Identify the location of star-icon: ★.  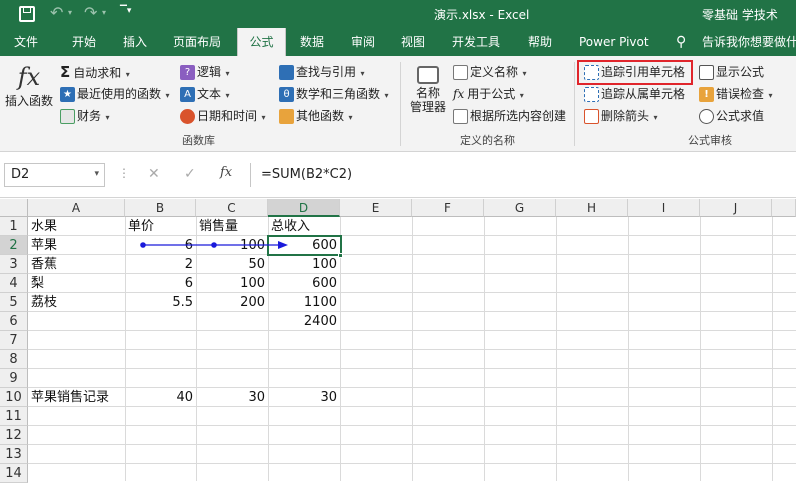
(67, 94).